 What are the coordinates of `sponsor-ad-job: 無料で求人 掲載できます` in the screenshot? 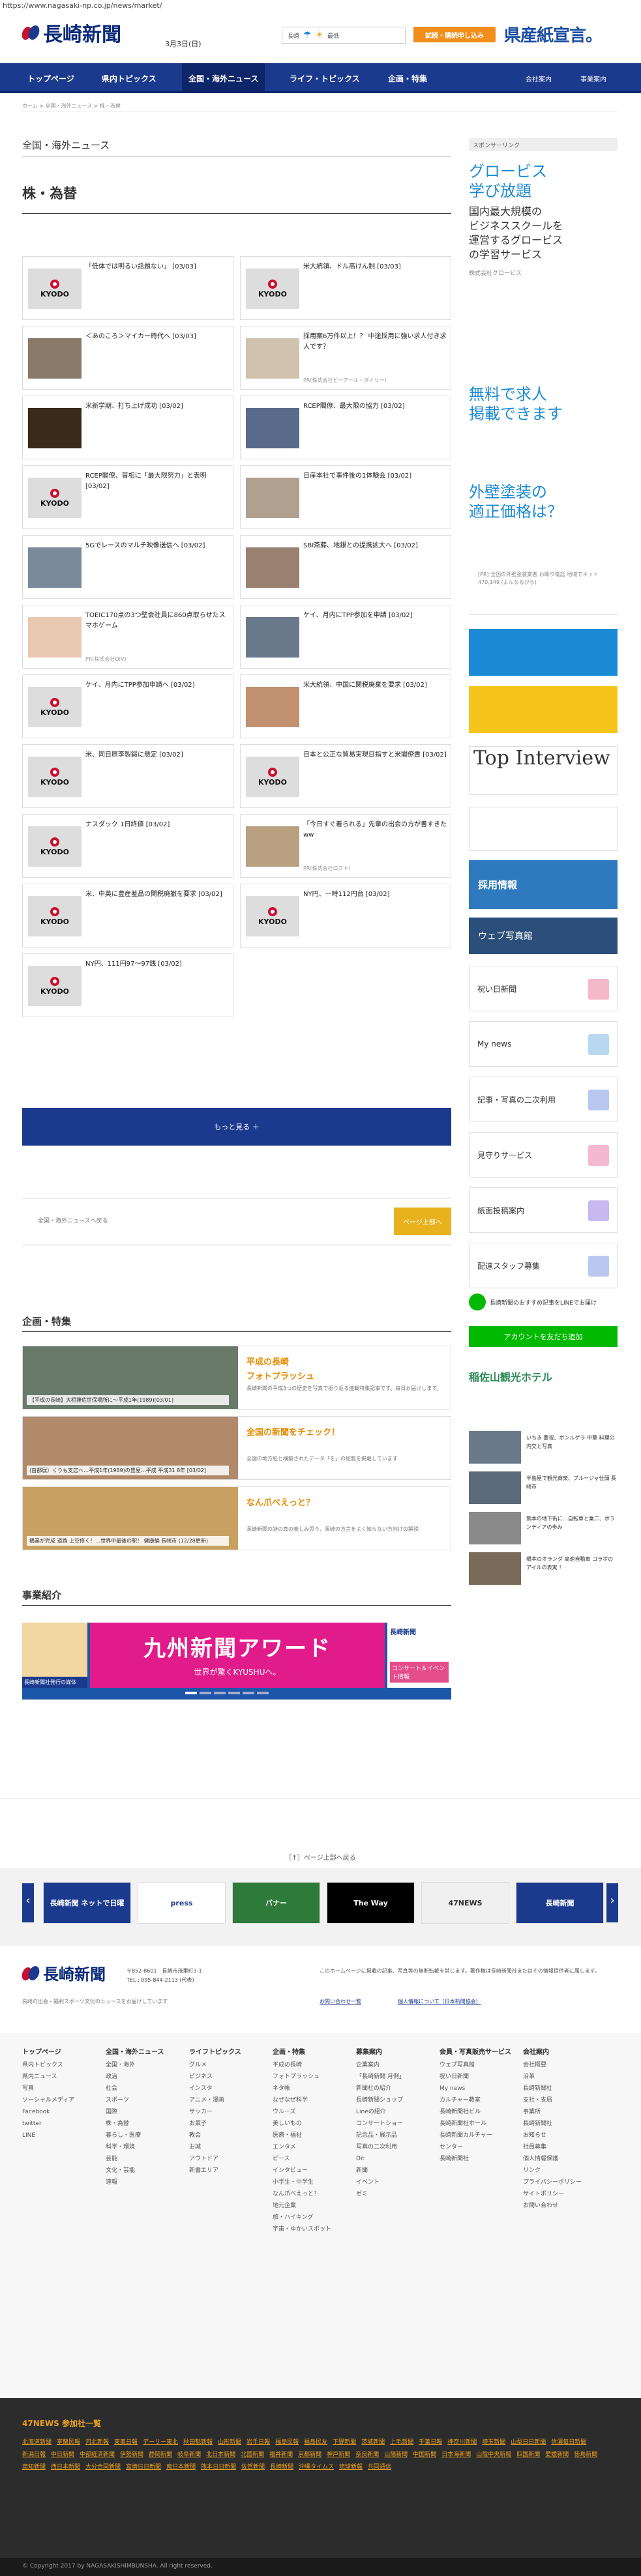 It's located at (543, 410).